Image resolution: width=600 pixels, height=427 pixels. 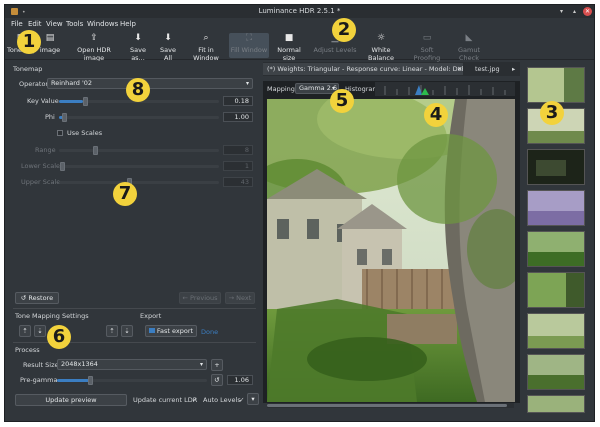 What do you see at coordinates (469, 47) in the screenshot?
I see `gamut-check-button: ◣ Gamut Check` at bounding box center [469, 47].